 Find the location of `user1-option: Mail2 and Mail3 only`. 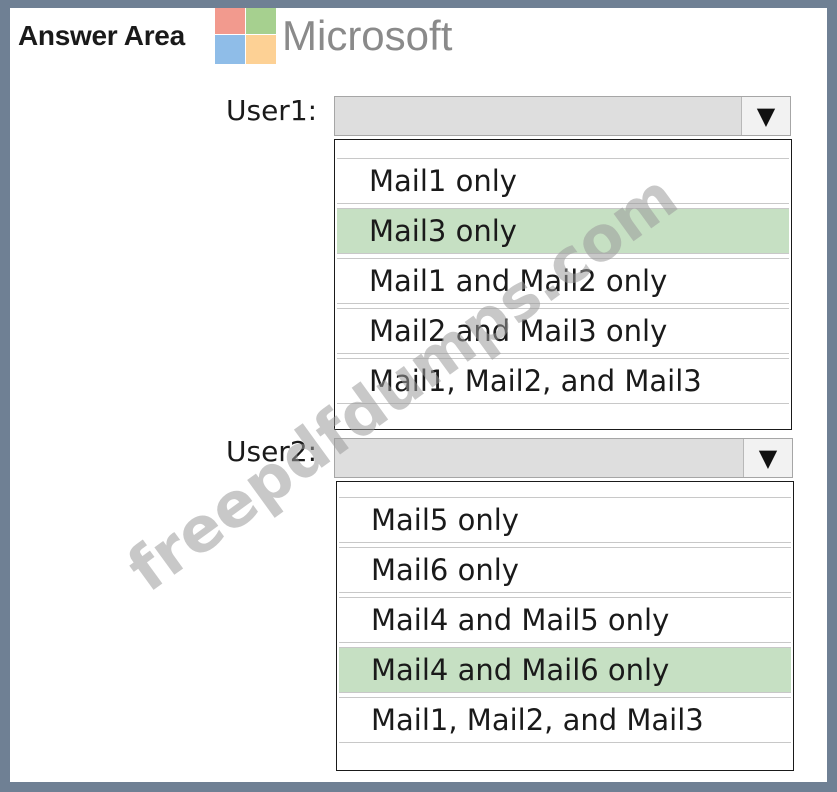

user1-option: Mail2 and Mail3 only is located at coordinates (563, 331).